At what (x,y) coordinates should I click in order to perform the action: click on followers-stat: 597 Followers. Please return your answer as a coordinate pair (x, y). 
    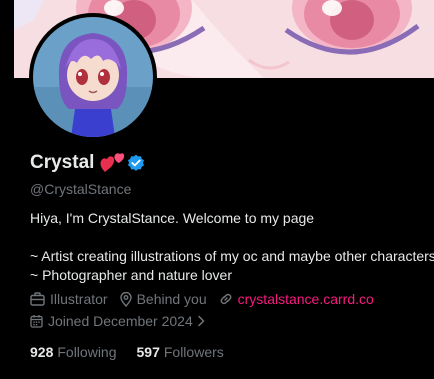
    Looking at the image, I should click on (180, 352).